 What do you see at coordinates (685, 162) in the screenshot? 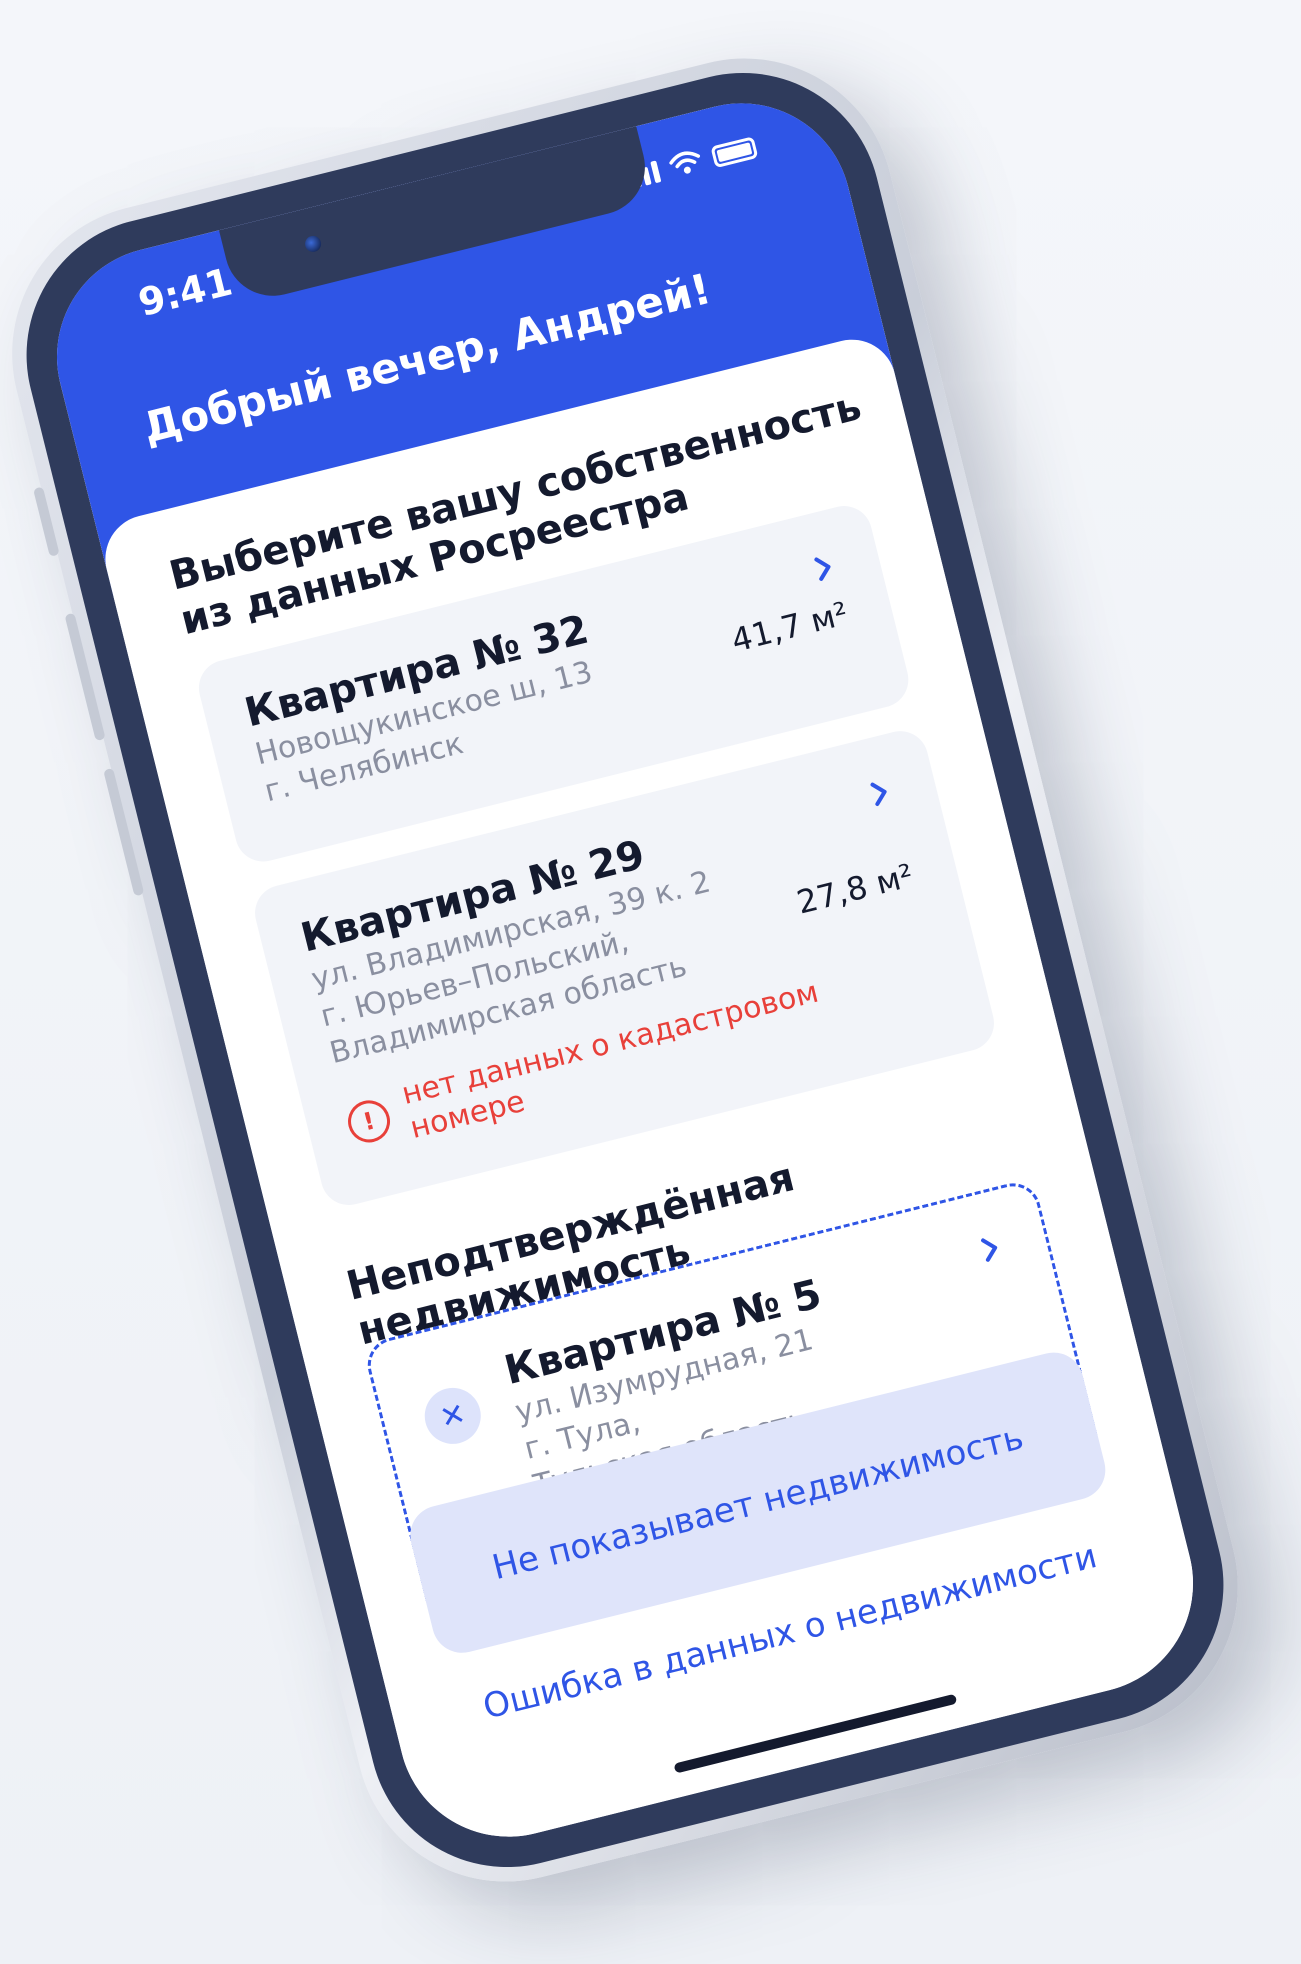
I see `wifi-icon` at bounding box center [685, 162].